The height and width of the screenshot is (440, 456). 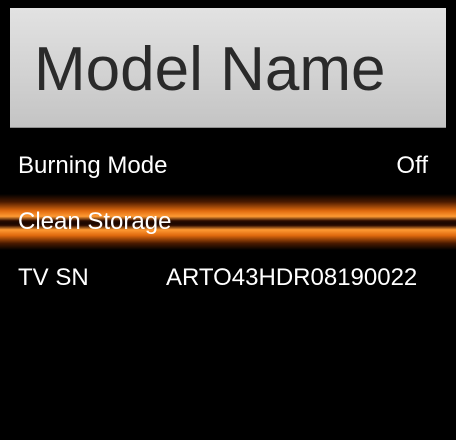 I want to click on menu-item-label: Clean Storage, so click(x=95, y=221).